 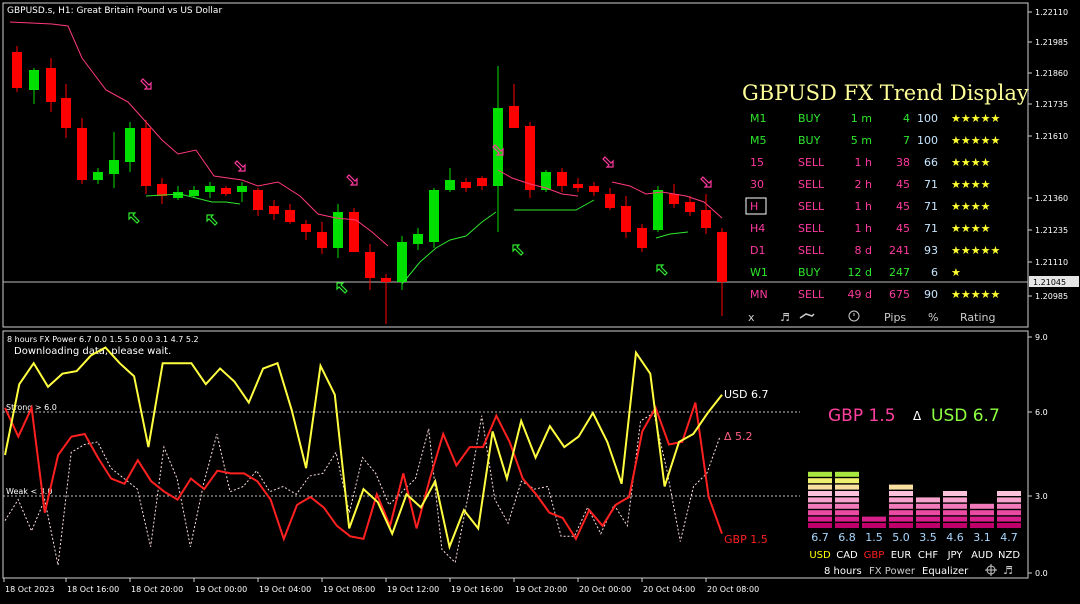 What do you see at coordinates (1009, 555) in the screenshot?
I see `equalizer-currency-label: NZD` at bounding box center [1009, 555].